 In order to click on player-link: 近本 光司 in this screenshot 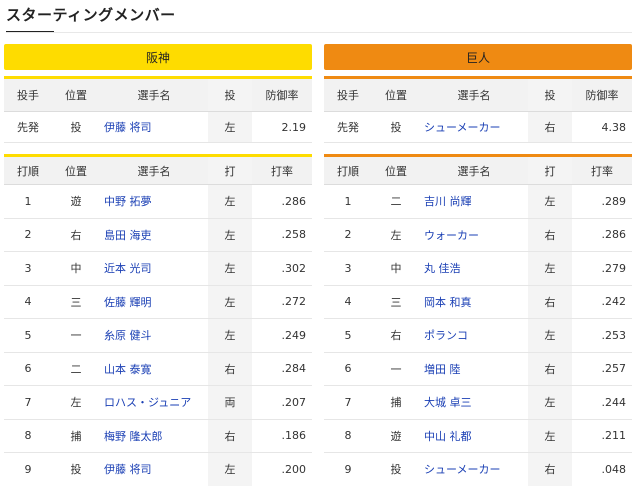, I will do `click(154, 268)`.